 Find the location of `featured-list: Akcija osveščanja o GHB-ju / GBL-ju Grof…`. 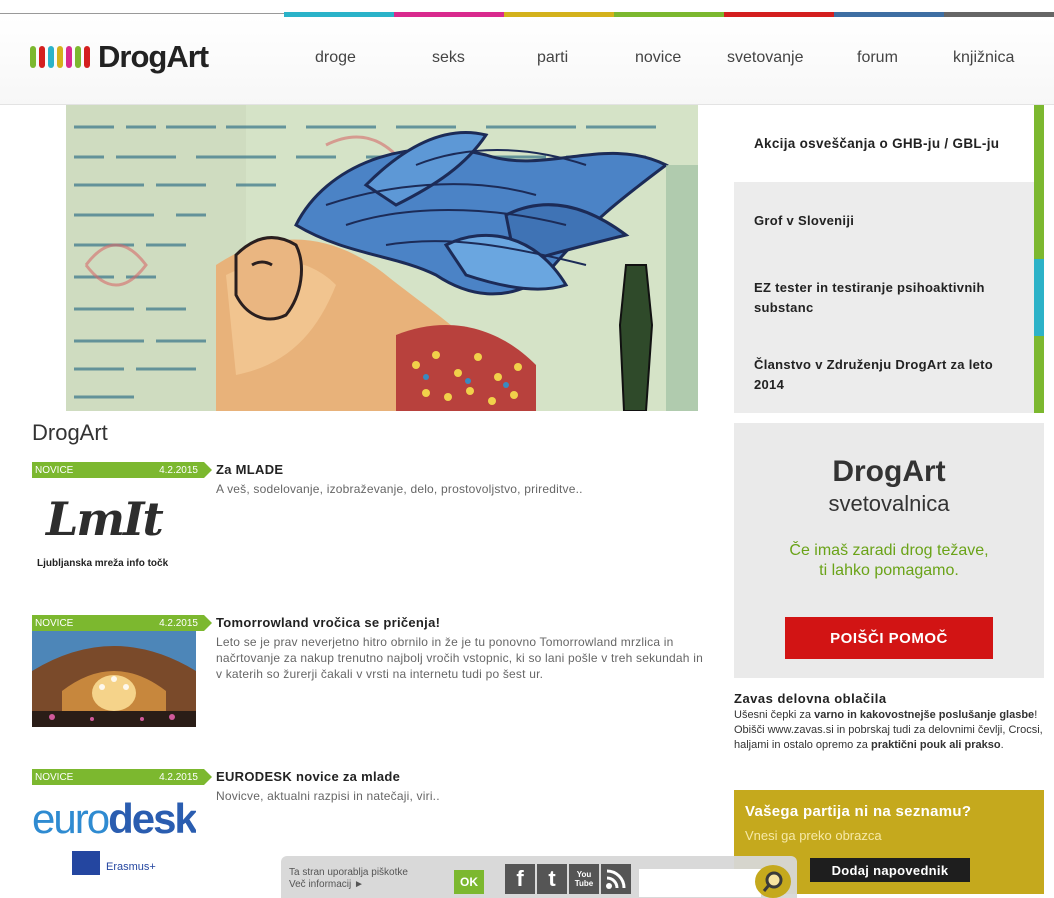

featured-list: Akcija osveščanja o GHB-ju / GBL-ju Grof… is located at coordinates (889, 259).